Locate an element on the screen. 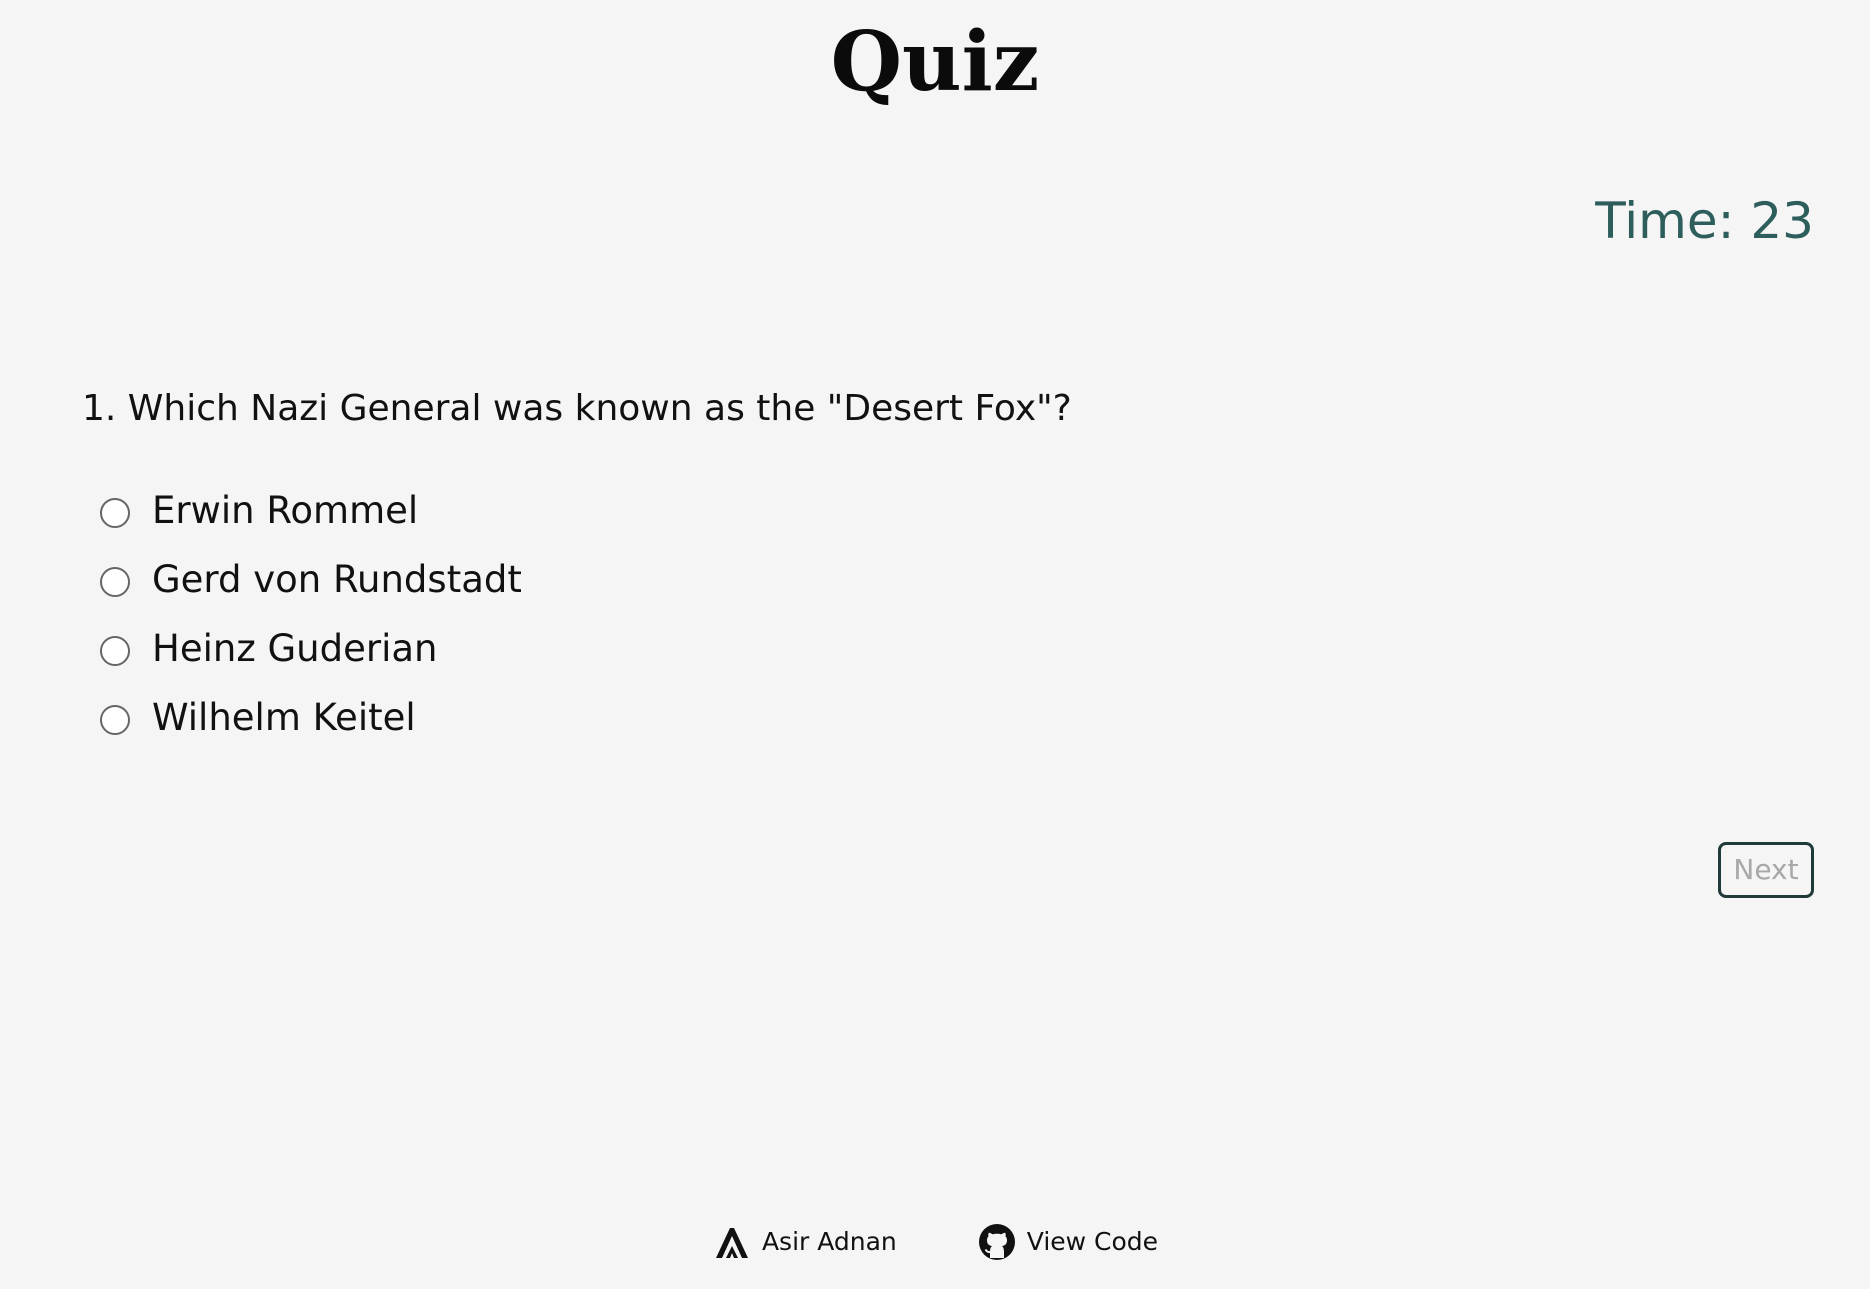 The width and height of the screenshot is (1870, 1289). answer-option-label: Gerd von Rundstadt is located at coordinates (337, 580).